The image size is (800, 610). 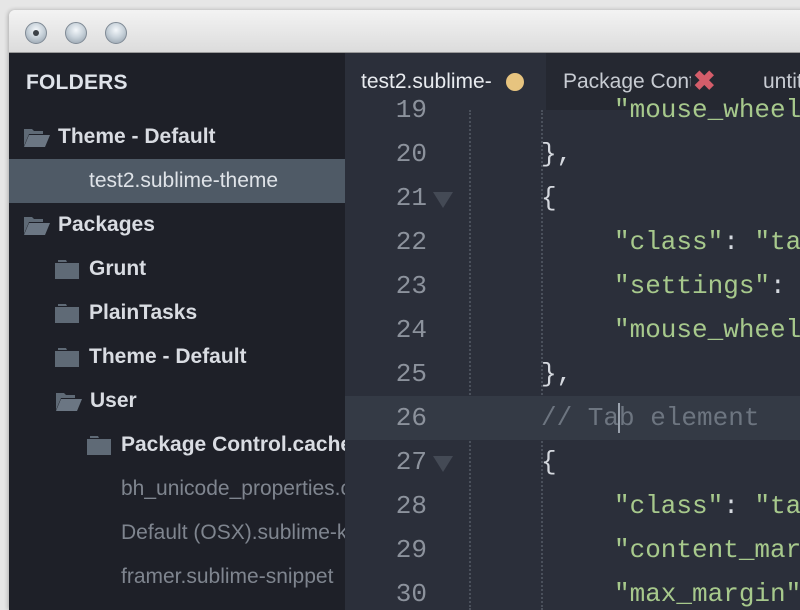 I want to click on line-number: 26, so click(x=411, y=418).